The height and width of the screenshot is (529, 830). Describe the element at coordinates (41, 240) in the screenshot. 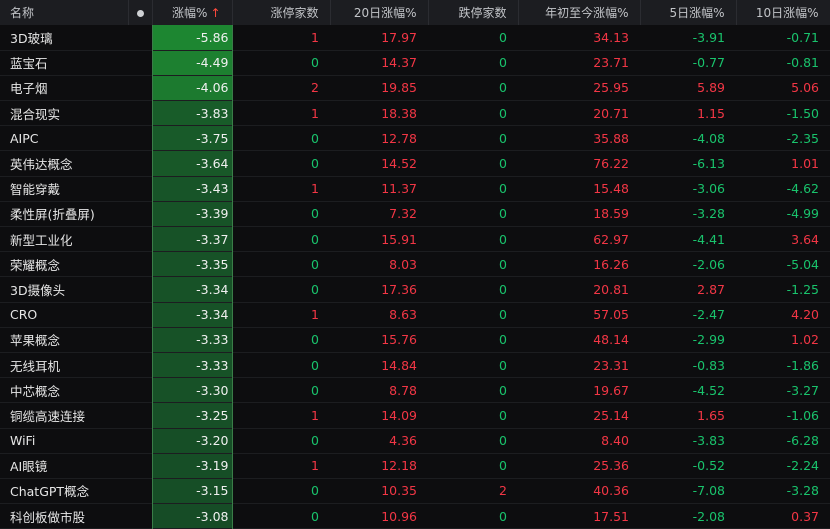

I see `sector-name: 新型工业化` at that location.